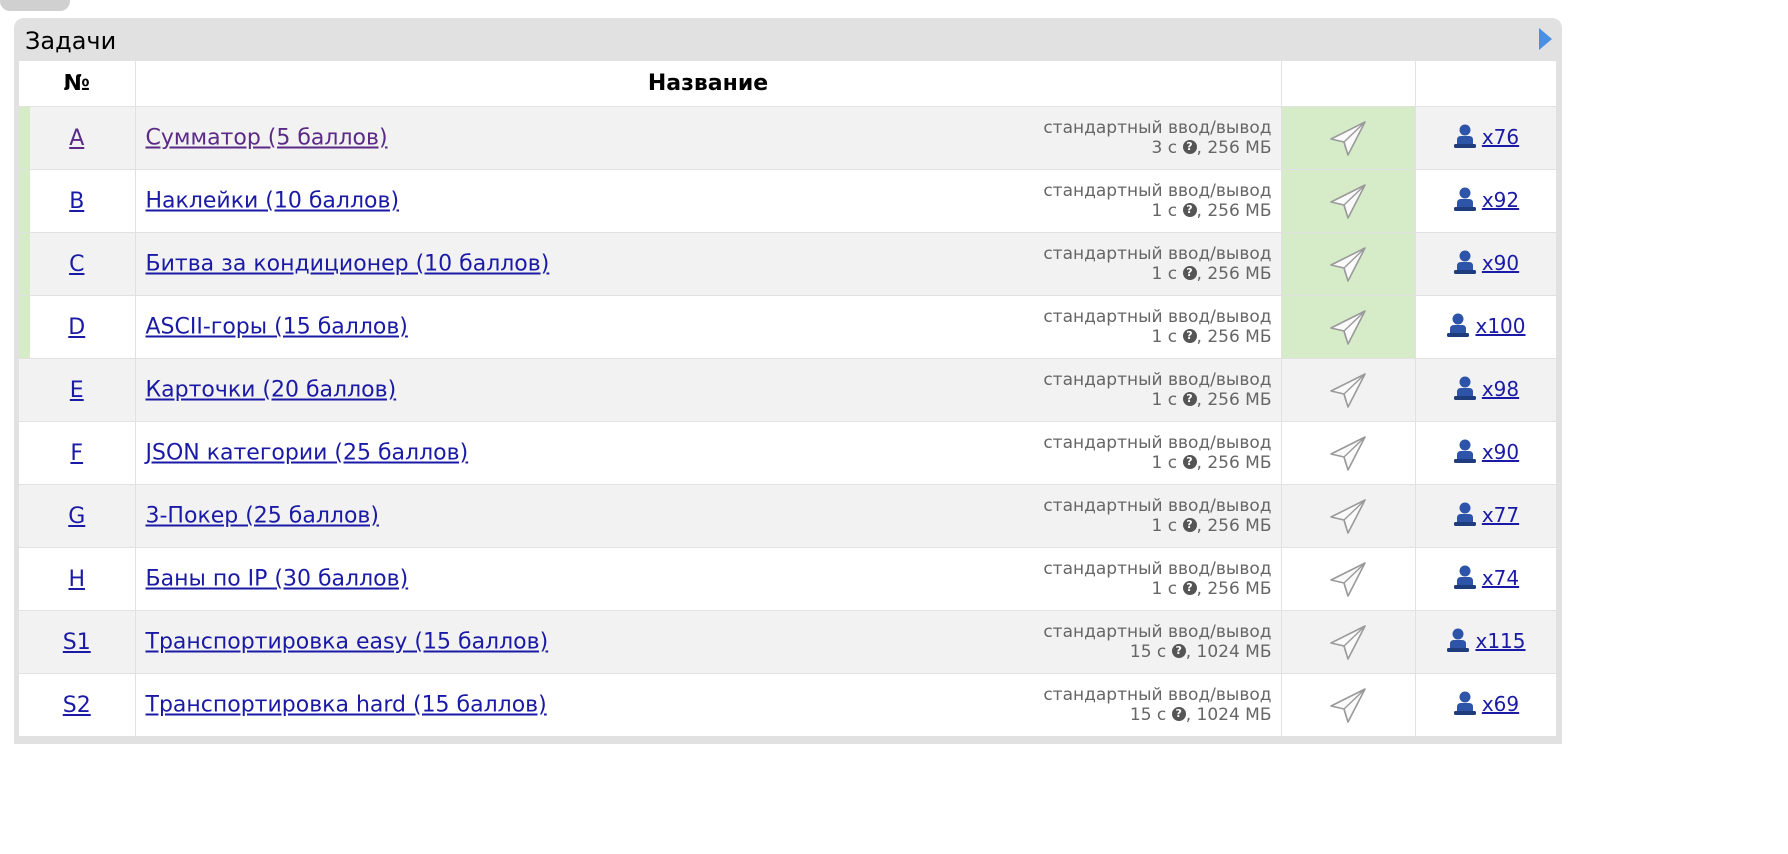 The image size is (1788, 854). I want to click on solvers-count: x115, so click(1500, 641).